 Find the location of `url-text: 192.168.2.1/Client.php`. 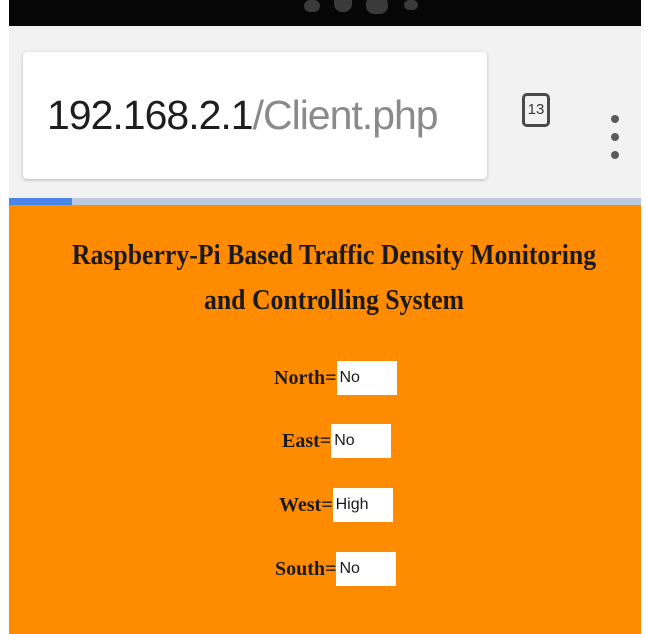

url-text: 192.168.2.1/Client.php is located at coordinates (243, 115).